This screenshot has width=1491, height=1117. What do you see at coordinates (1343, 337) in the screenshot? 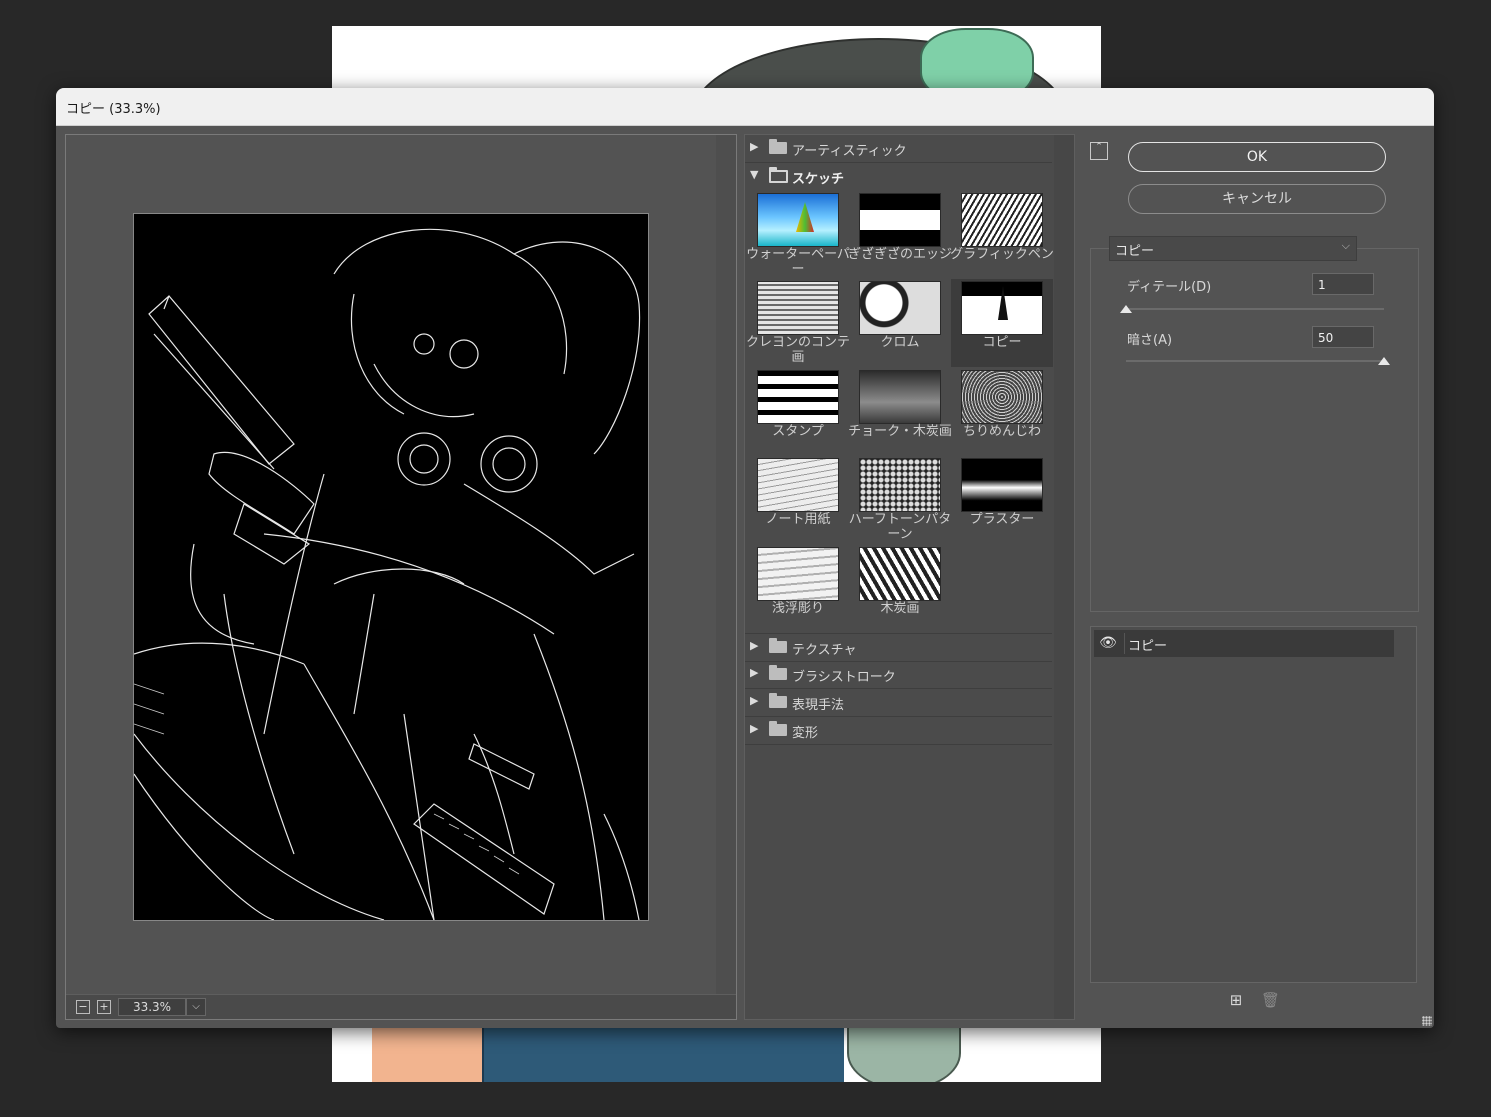
I see `darkness-value-field: 50` at bounding box center [1343, 337].